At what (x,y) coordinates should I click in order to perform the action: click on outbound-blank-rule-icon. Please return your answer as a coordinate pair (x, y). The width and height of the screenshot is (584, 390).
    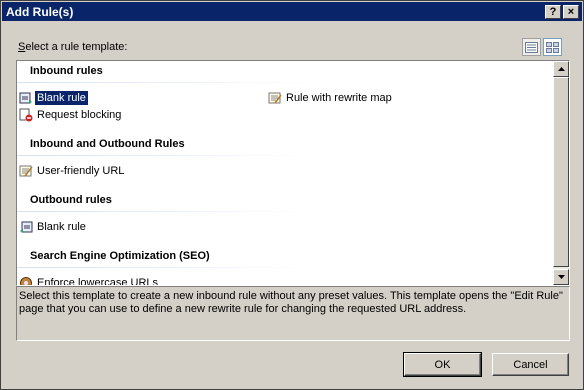
    Looking at the image, I should click on (26, 227).